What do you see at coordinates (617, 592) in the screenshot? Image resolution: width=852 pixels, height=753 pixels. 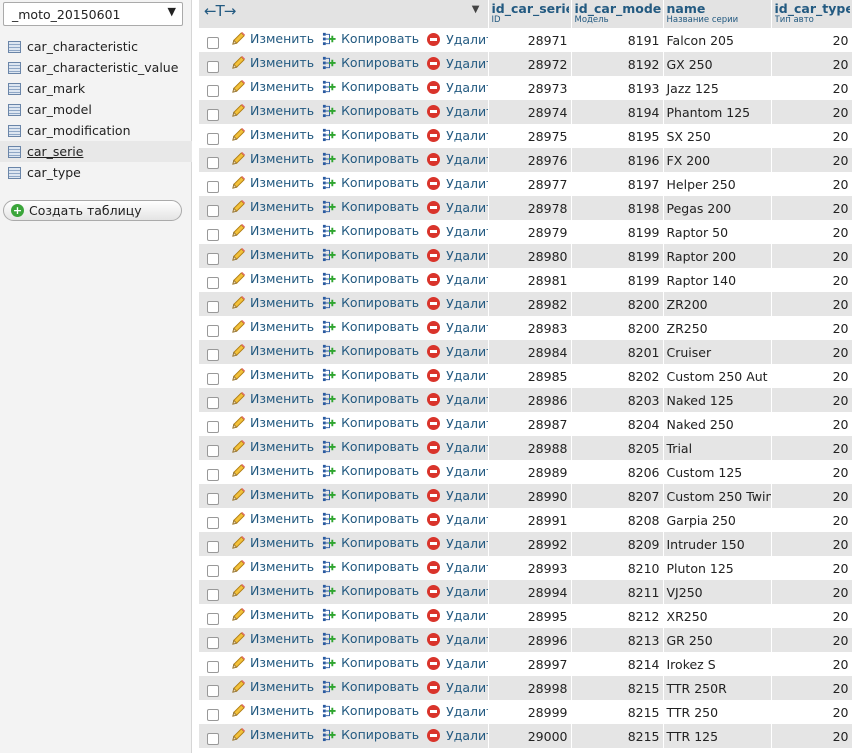 I see `cell-id-car-model: 8211` at bounding box center [617, 592].